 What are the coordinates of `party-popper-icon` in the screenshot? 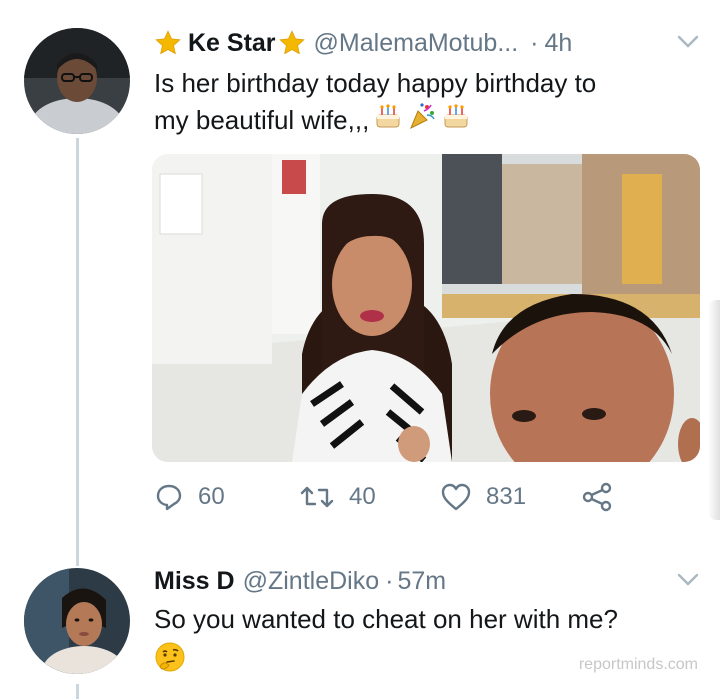 It's located at (422, 120).